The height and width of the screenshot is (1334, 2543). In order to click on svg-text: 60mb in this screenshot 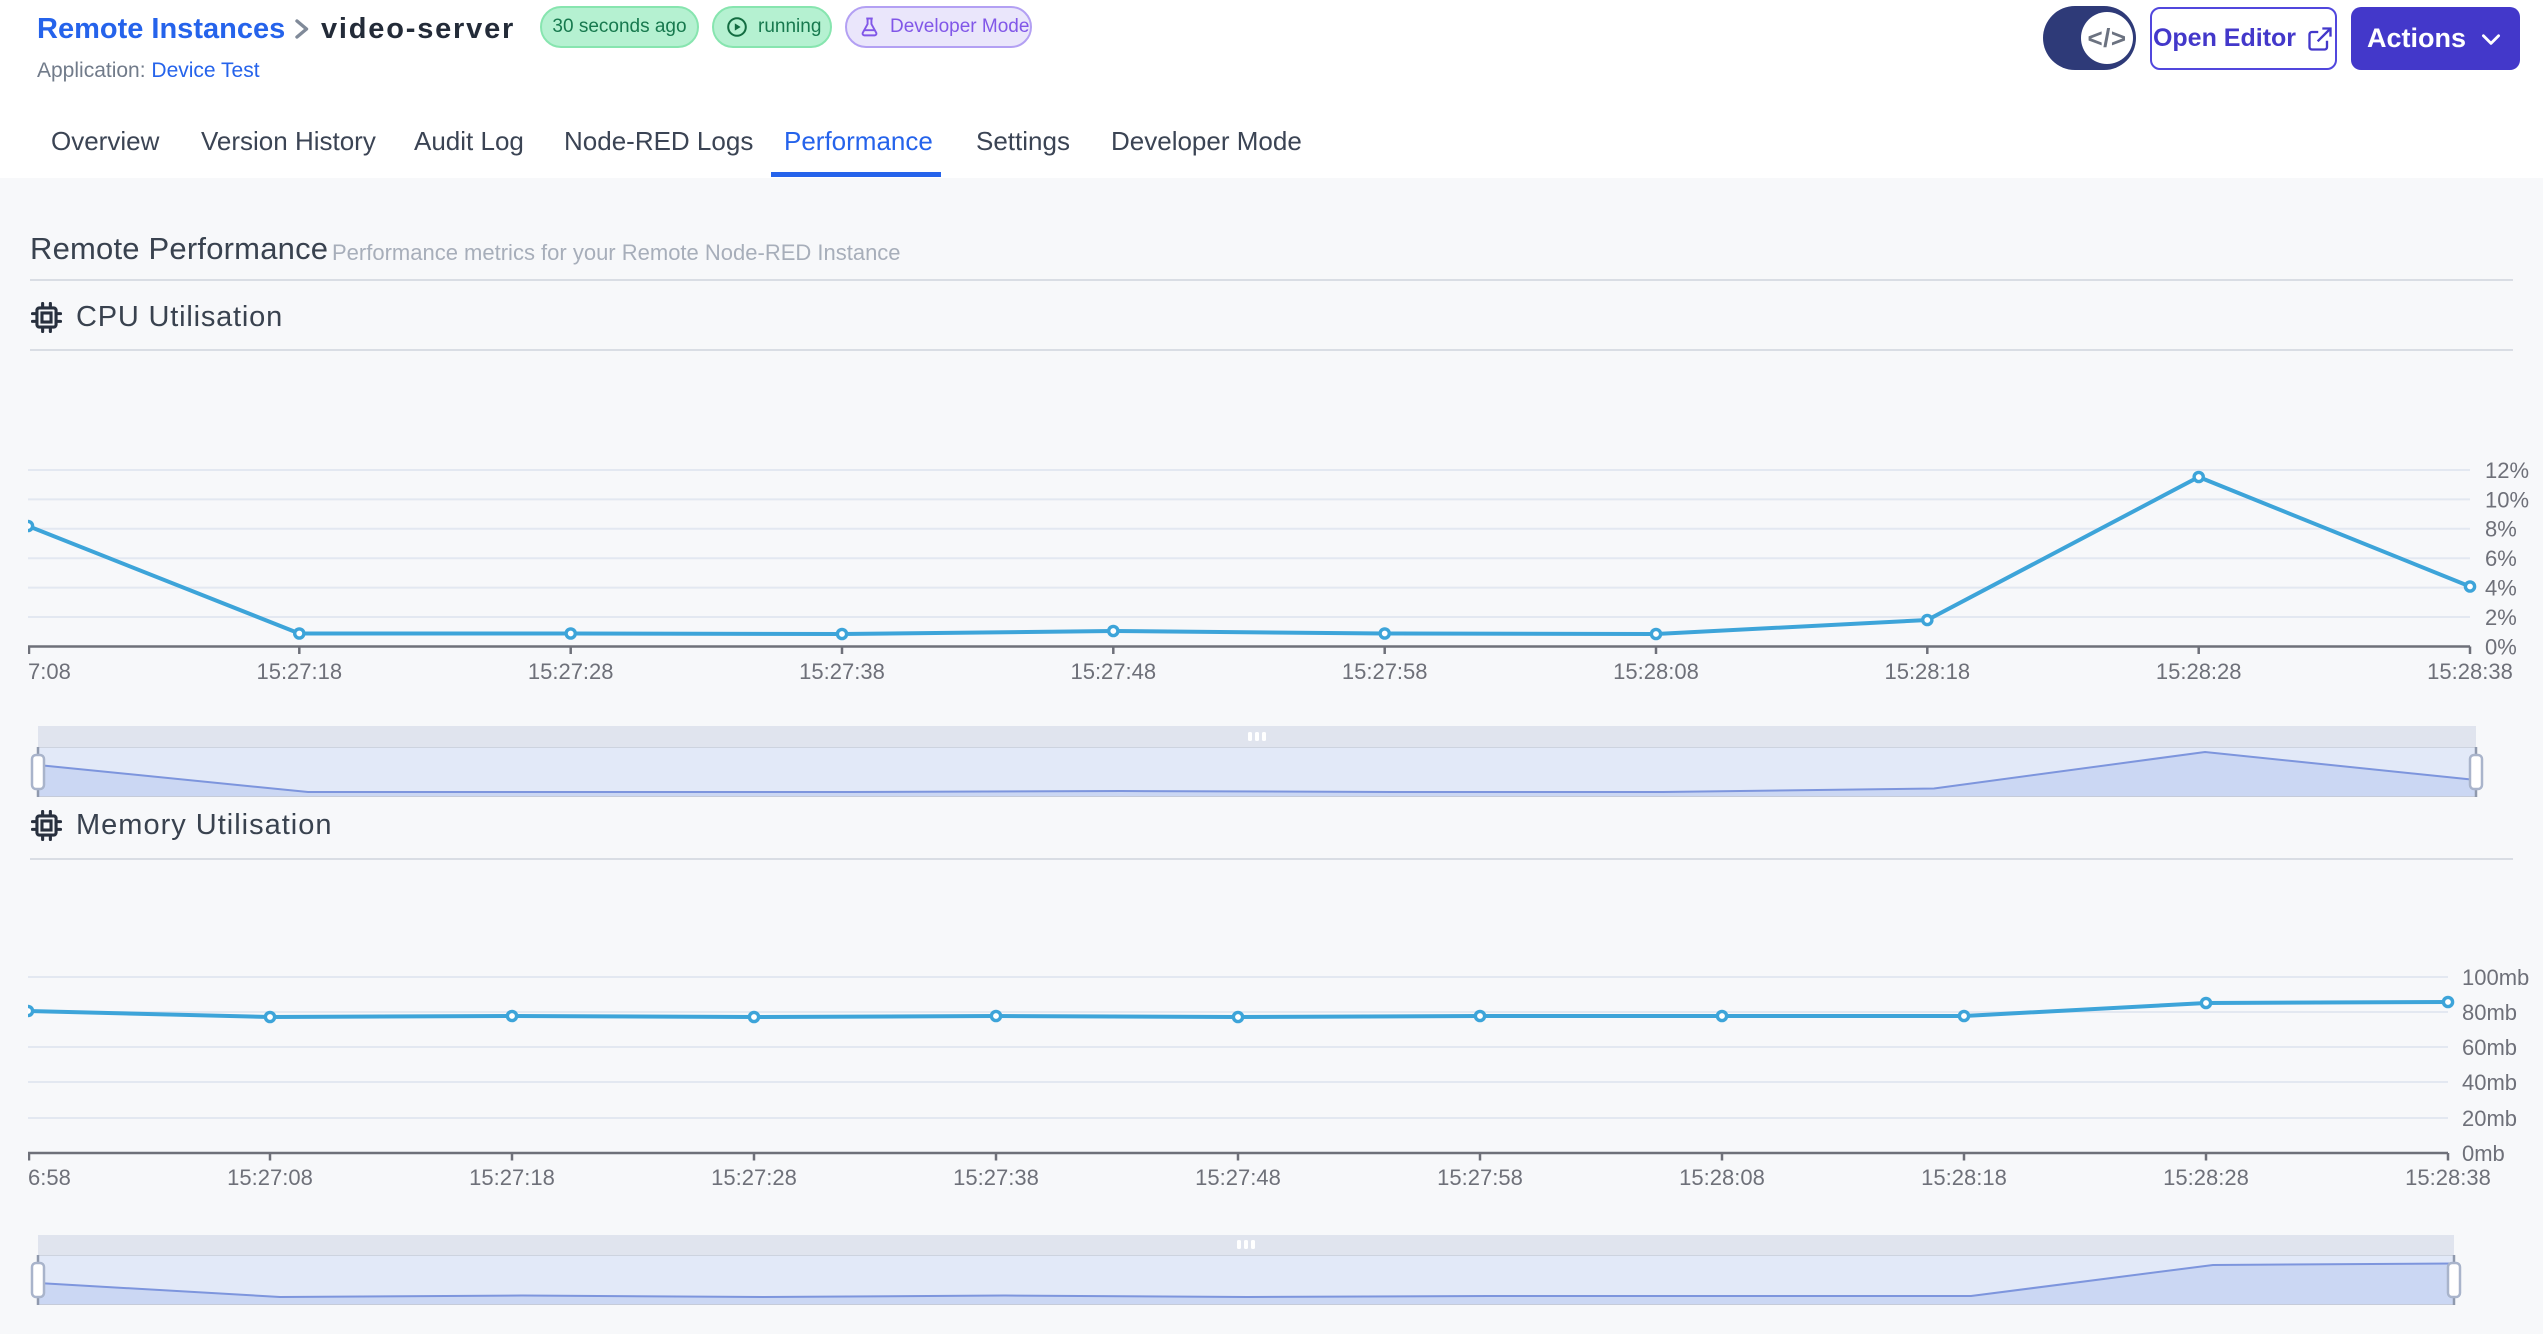, I will do `click(2489, 1047)`.